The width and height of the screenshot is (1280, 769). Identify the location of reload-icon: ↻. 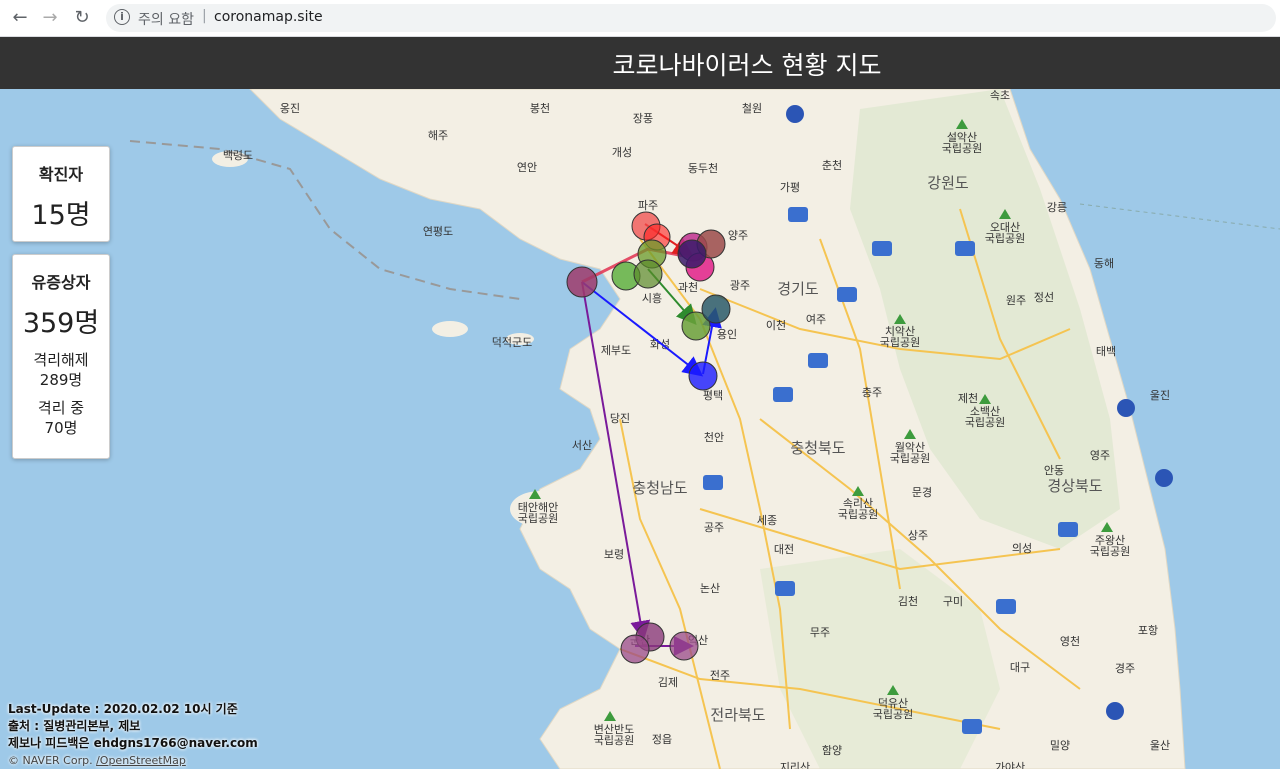
(82, 18).